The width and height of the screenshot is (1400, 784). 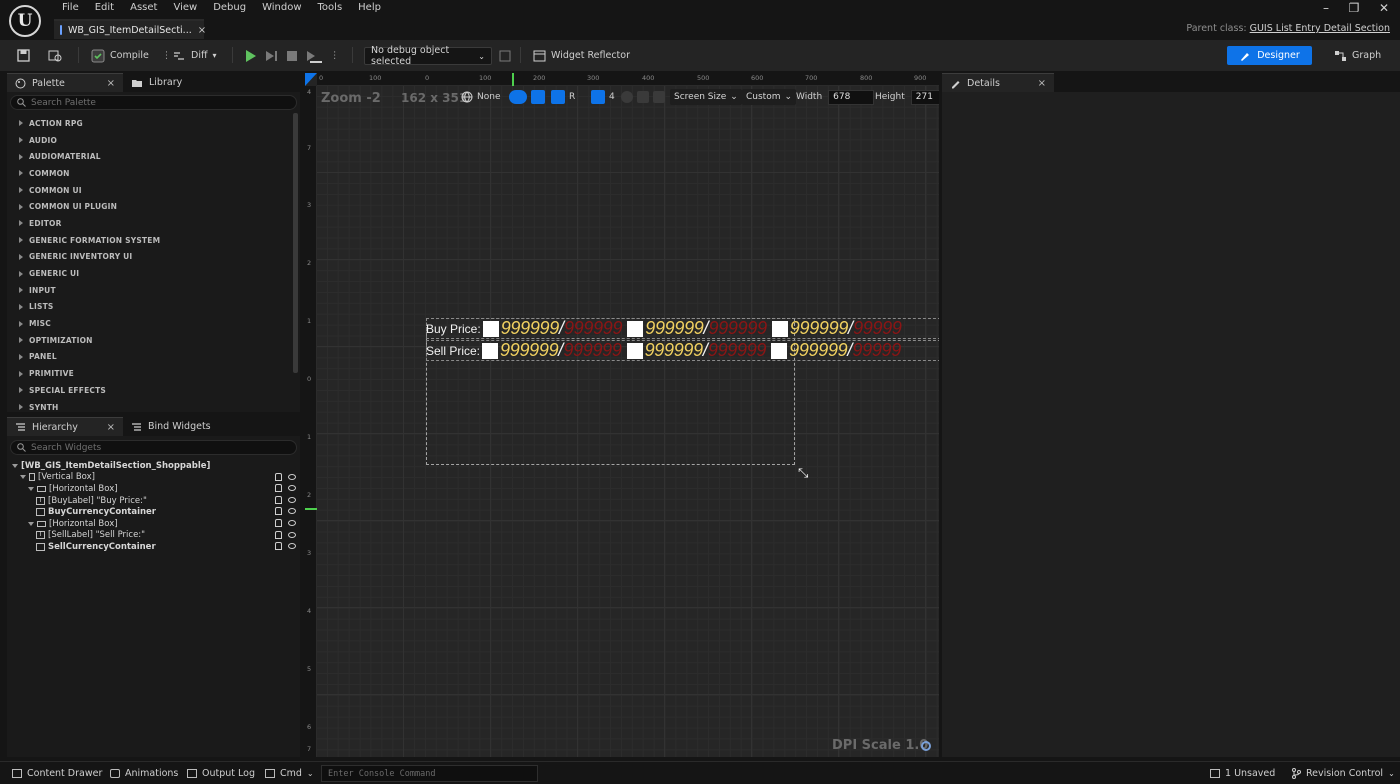 What do you see at coordinates (194, 55) in the screenshot?
I see `diff-button: Diff ▾` at bounding box center [194, 55].